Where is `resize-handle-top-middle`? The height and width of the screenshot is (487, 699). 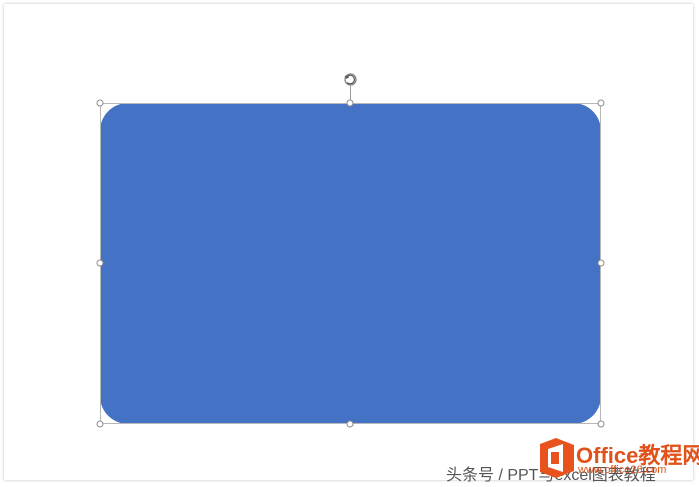
resize-handle-top-middle is located at coordinates (350, 103).